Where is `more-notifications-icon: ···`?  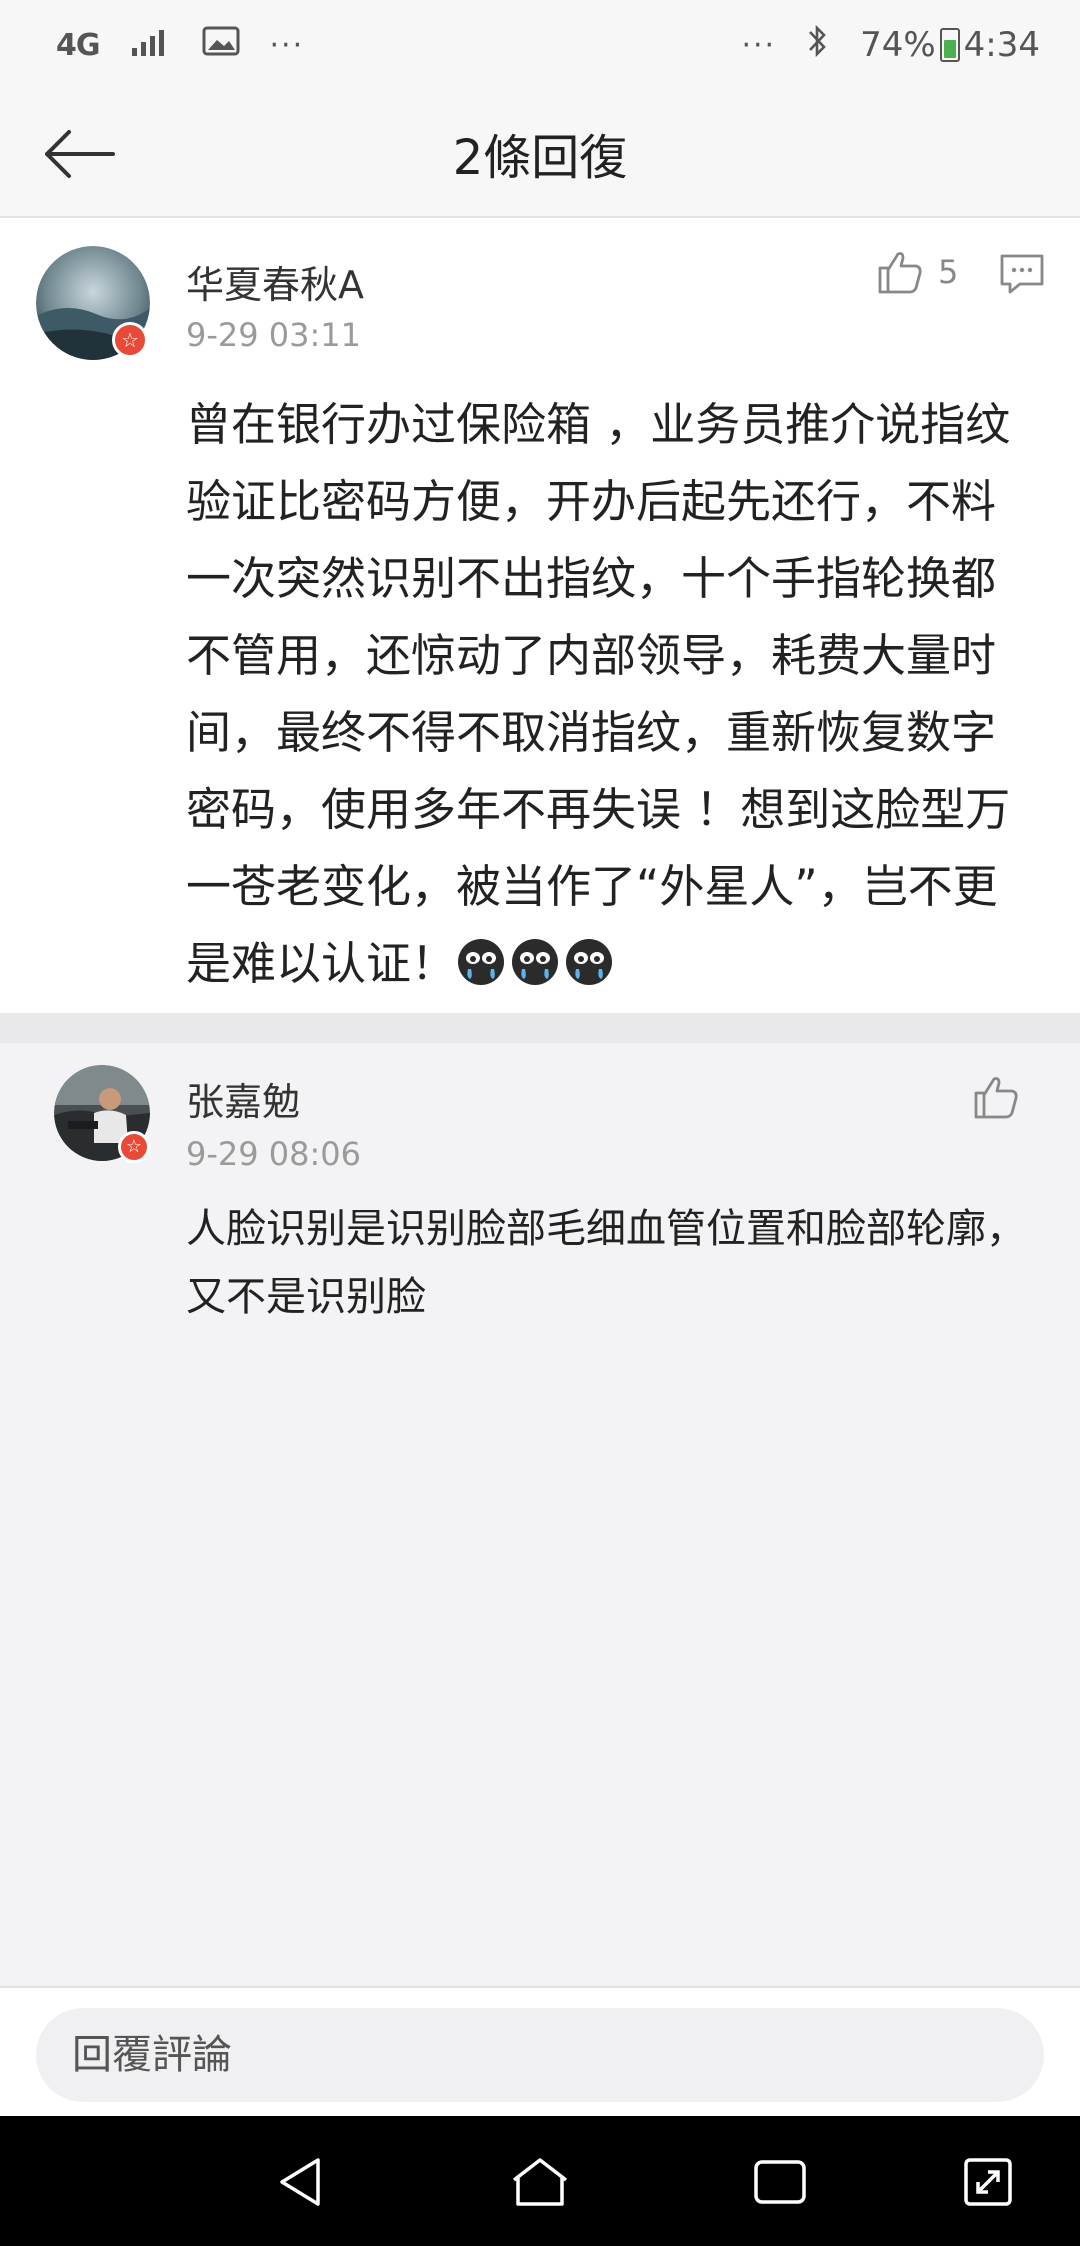 more-notifications-icon: ··· is located at coordinates (287, 45).